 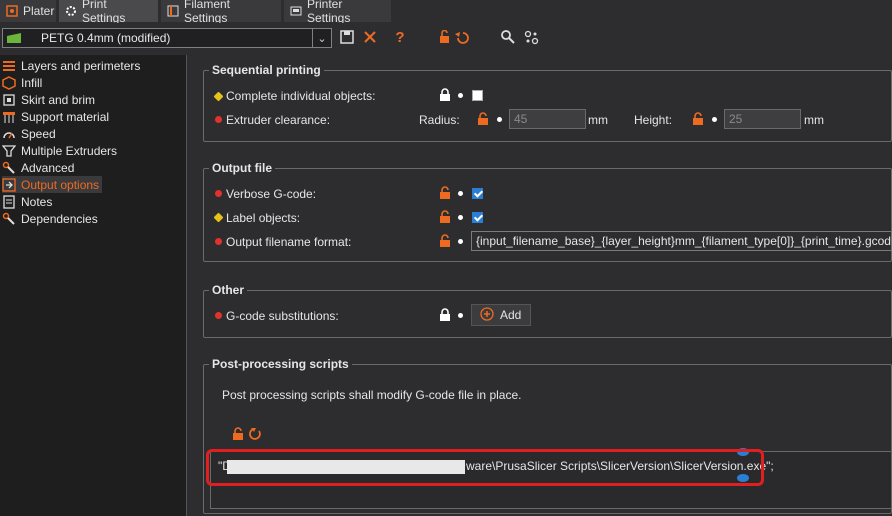 I want to click on height-unit: mm, so click(x=814, y=120).